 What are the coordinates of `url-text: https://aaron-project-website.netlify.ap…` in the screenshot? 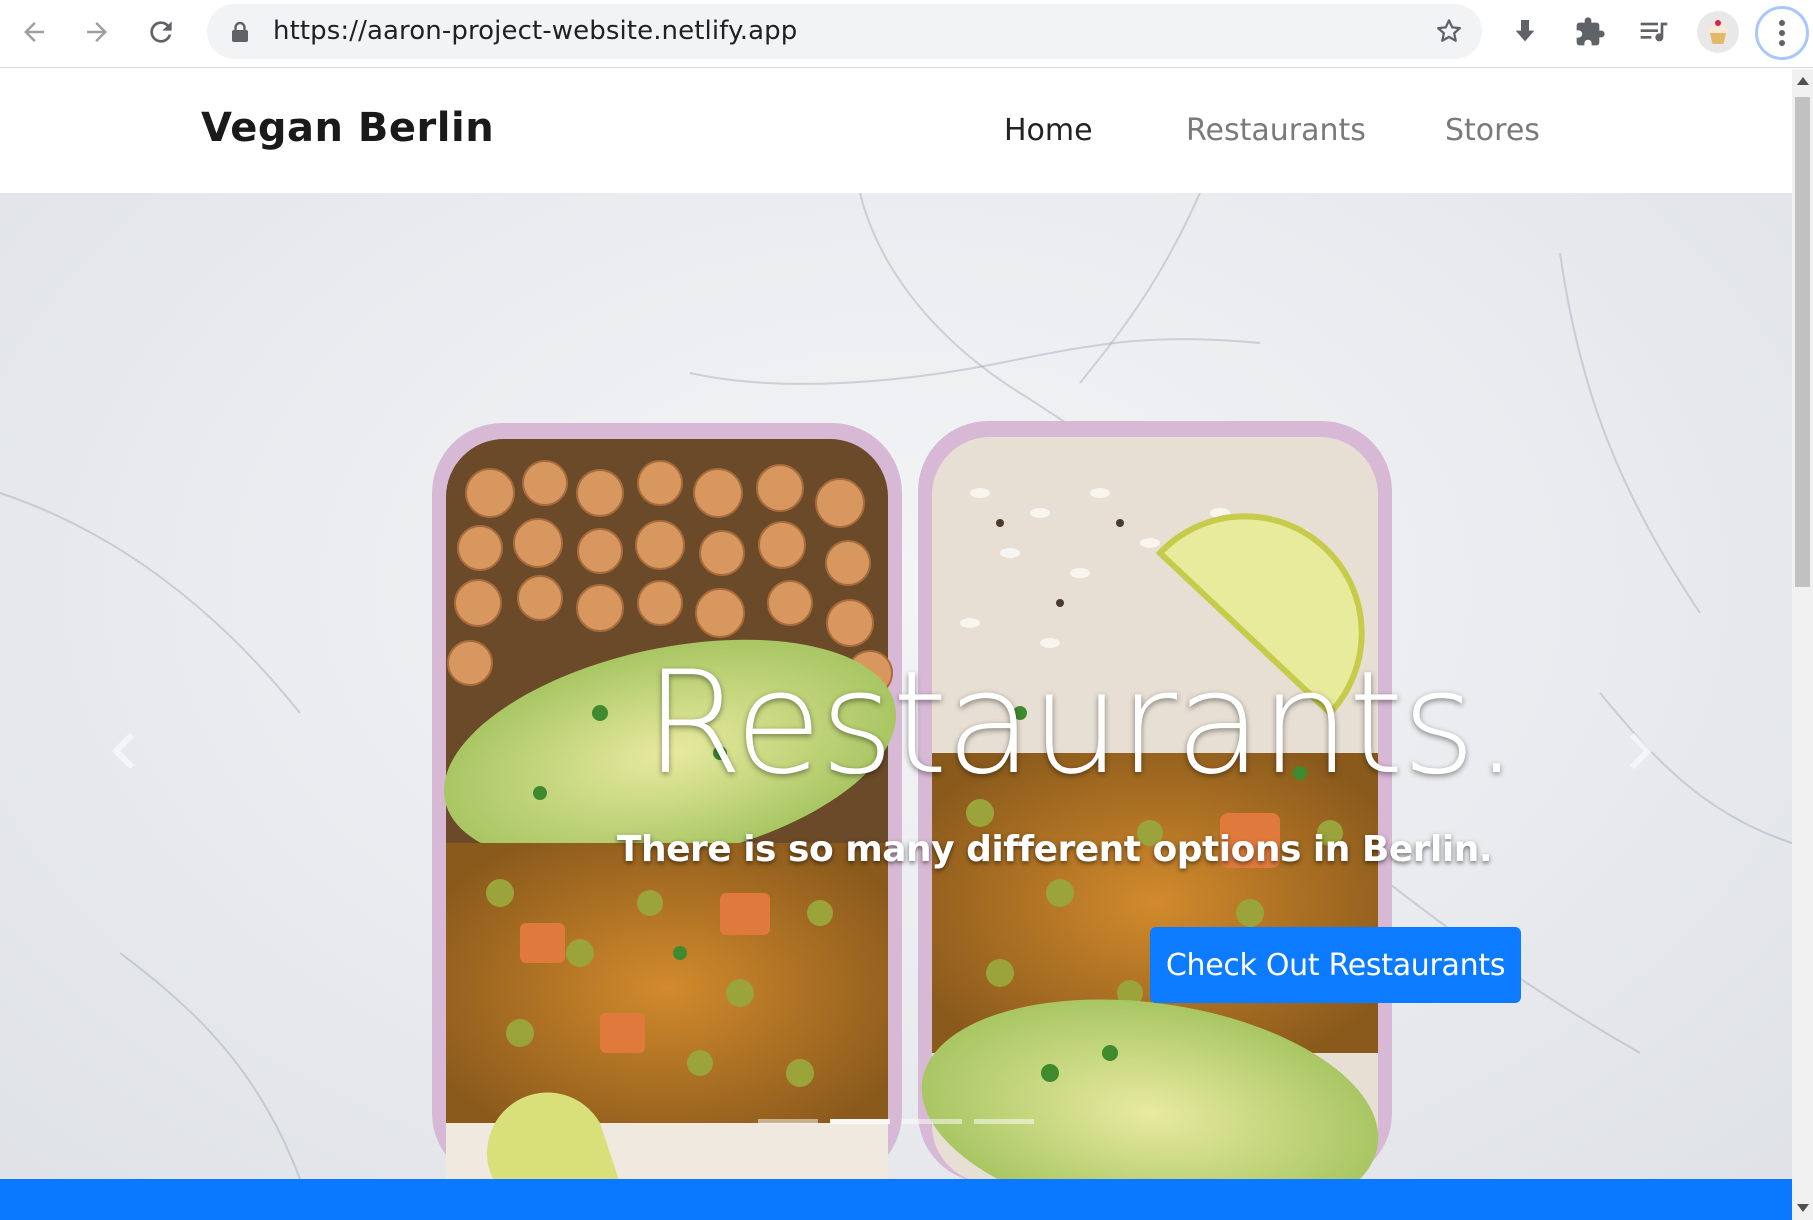 It's located at (535, 31).